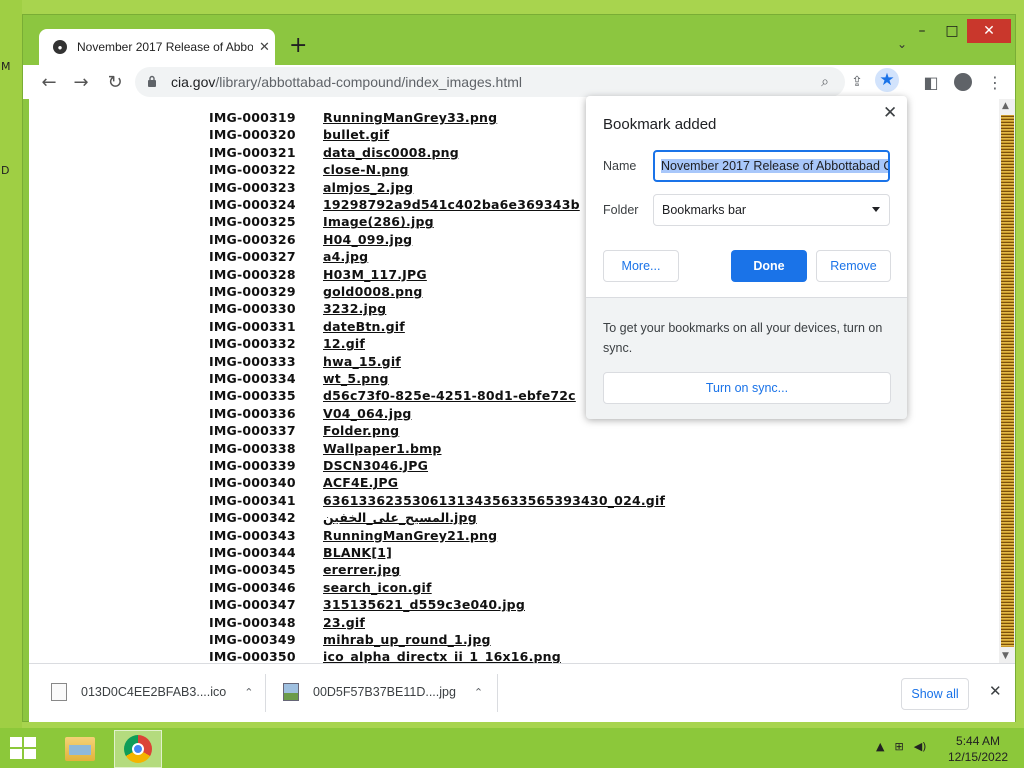 This screenshot has height=768, width=1024. Describe the element at coordinates (898, 746) in the screenshot. I see `network-icon: ⊞` at that location.